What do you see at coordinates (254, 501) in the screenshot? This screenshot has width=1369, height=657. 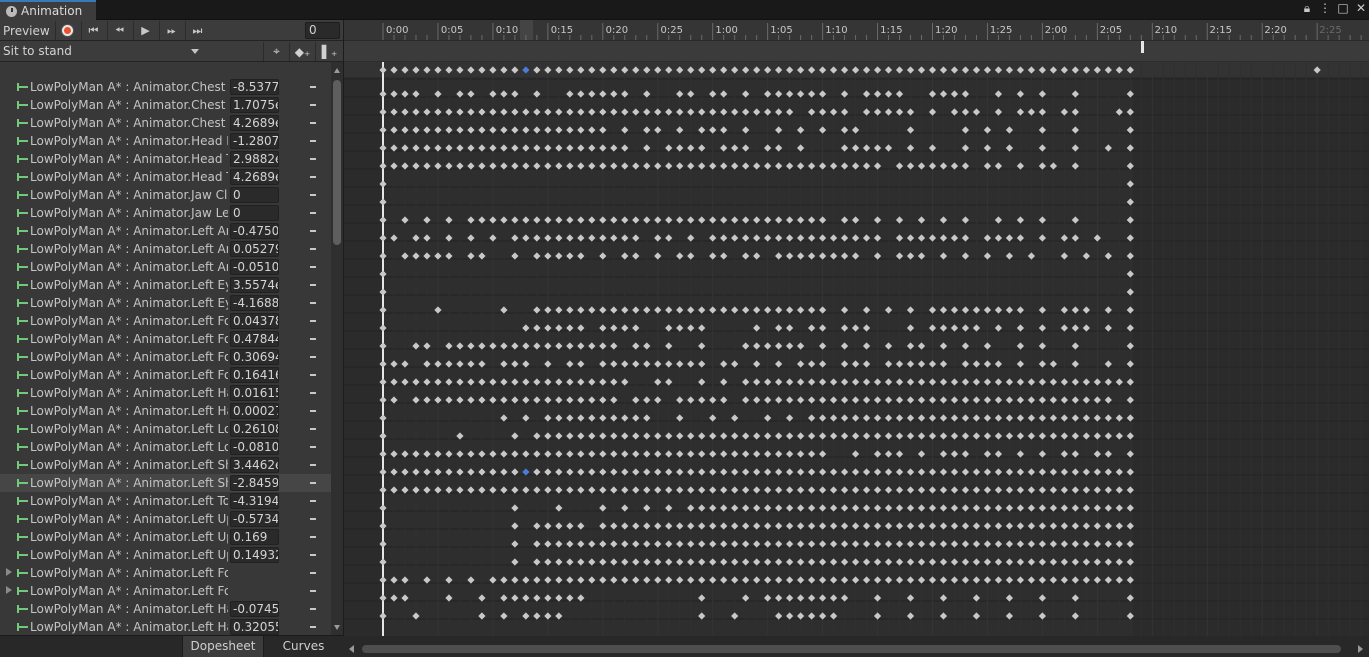 I see `property-value-field: -4.3194` at bounding box center [254, 501].